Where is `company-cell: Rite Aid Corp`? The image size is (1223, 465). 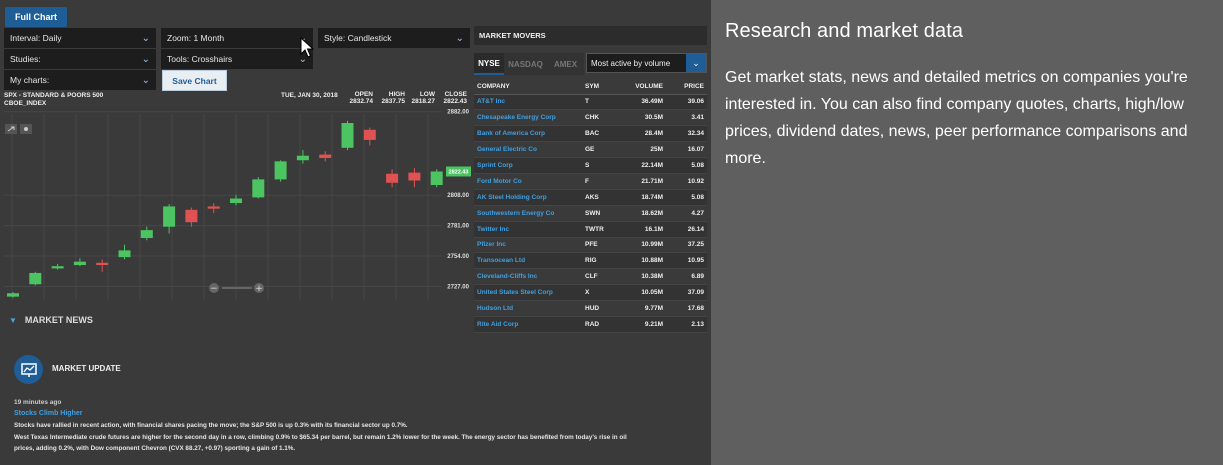 company-cell: Rite Aid Corp is located at coordinates (528, 324).